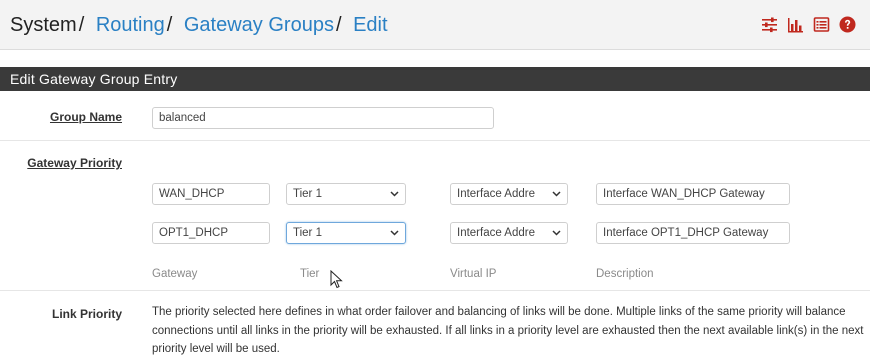  I want to click on gateway-priority-label: Gateway Priority, so click(74, 163).